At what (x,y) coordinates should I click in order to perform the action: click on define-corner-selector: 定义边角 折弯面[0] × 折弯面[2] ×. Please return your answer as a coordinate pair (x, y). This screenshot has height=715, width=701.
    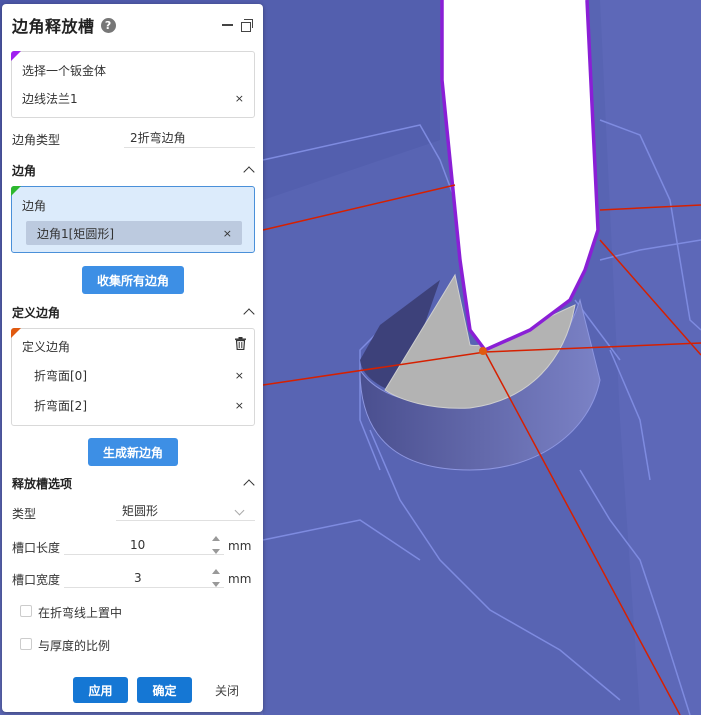
    Looking at the image, I should click on (133, 377).